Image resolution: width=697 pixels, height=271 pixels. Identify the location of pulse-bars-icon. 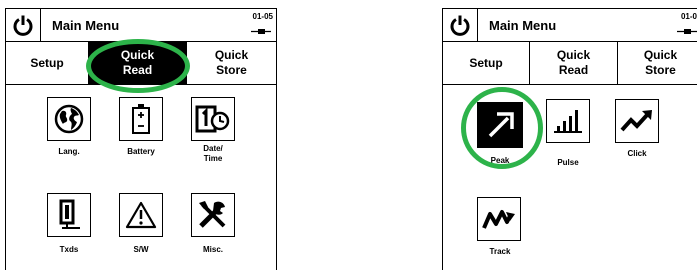
(568, 121).